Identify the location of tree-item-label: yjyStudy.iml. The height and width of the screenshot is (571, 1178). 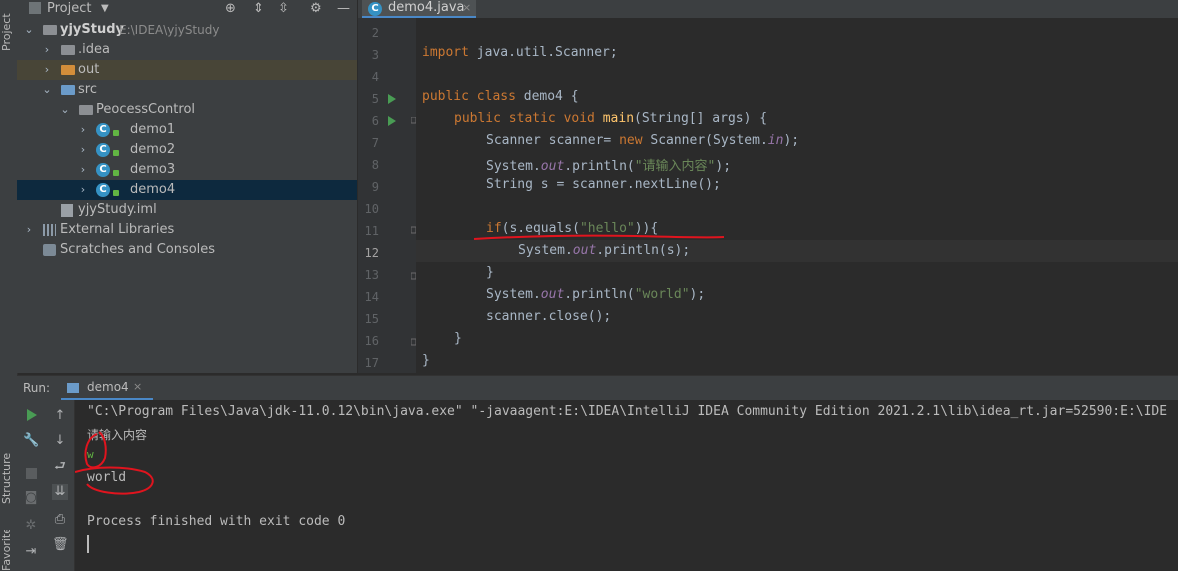
(117, 209).